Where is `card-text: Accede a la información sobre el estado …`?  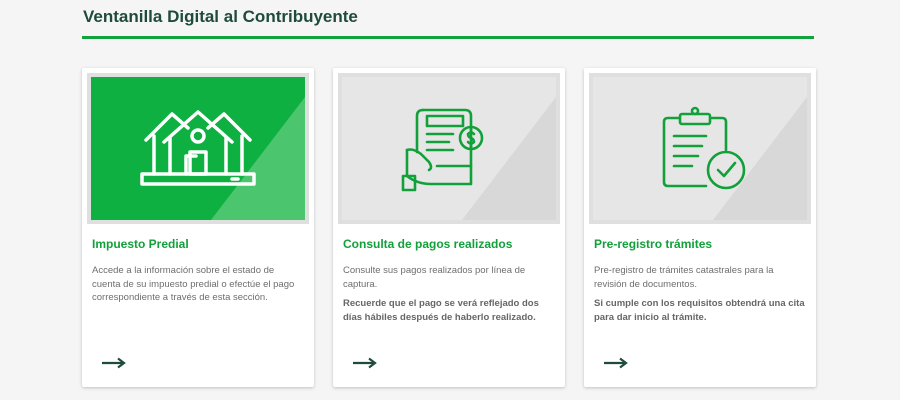 card-text: Accede a la información sobre el estado … is located at coordinates (193, 284).